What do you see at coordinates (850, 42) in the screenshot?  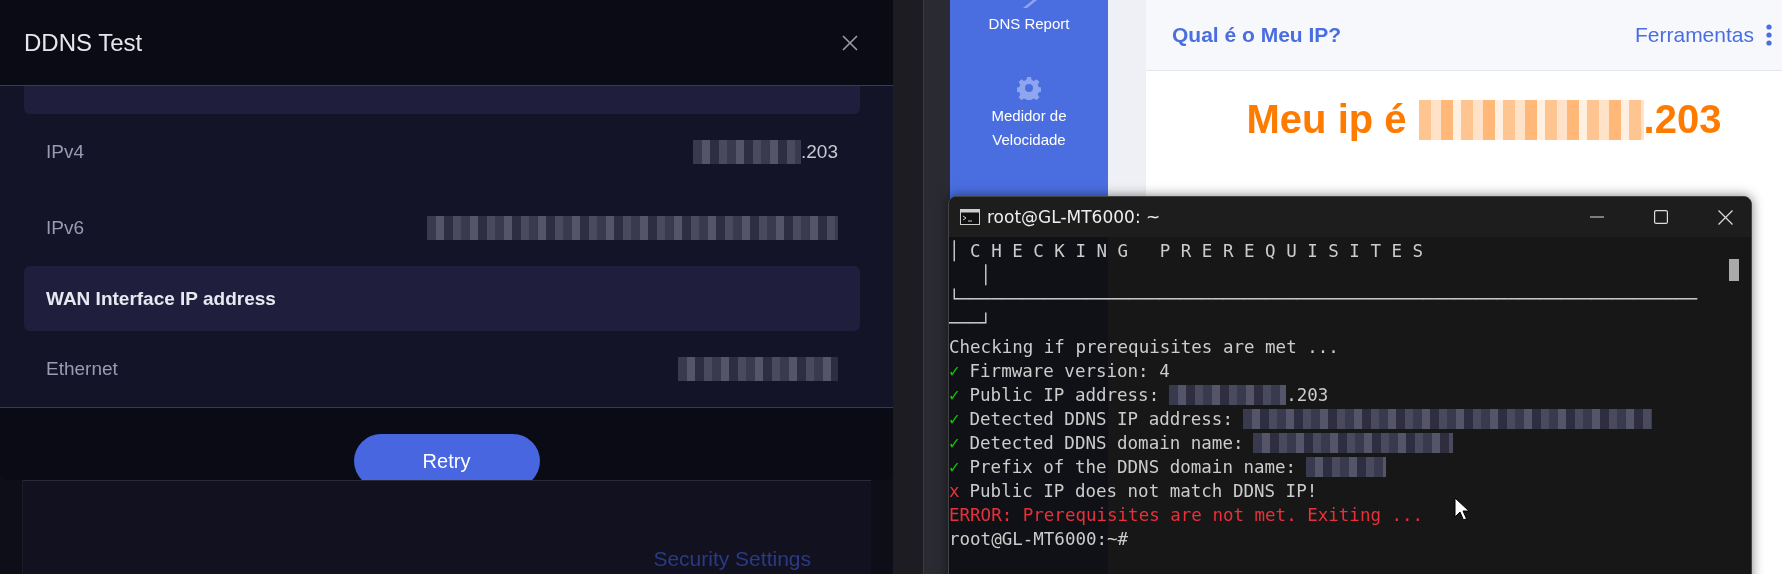 I see `close-icon` at bounding box center [850, 42].